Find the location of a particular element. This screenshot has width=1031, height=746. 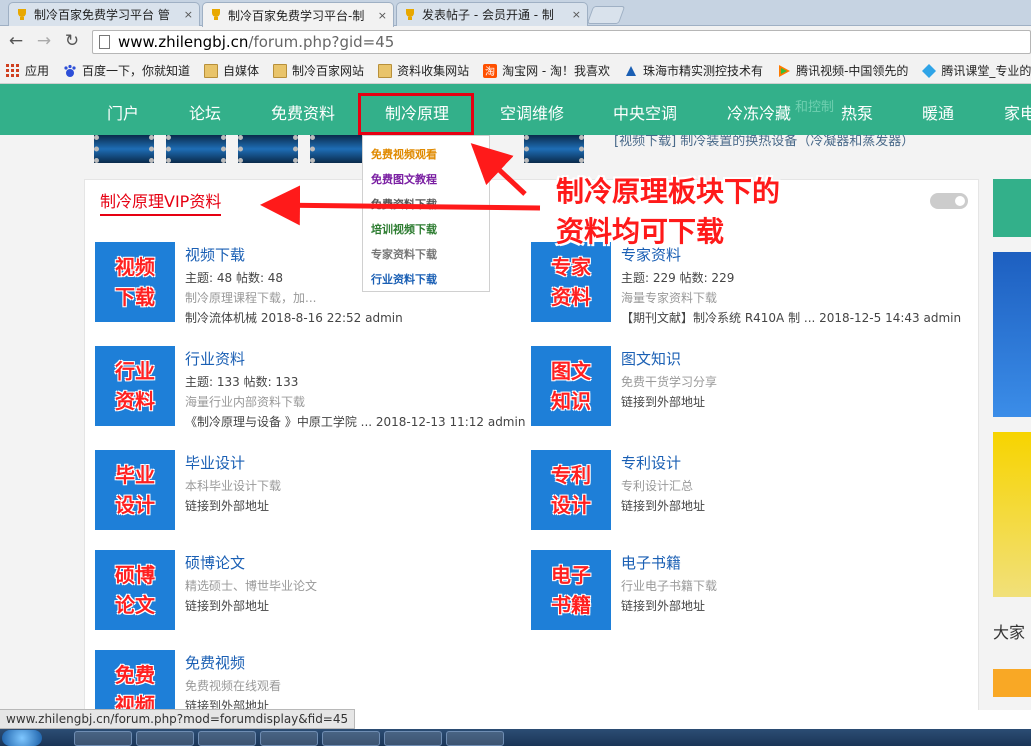

forum-stats: 主题: 48 帖数: 48 is located at coordinates (234, 278).